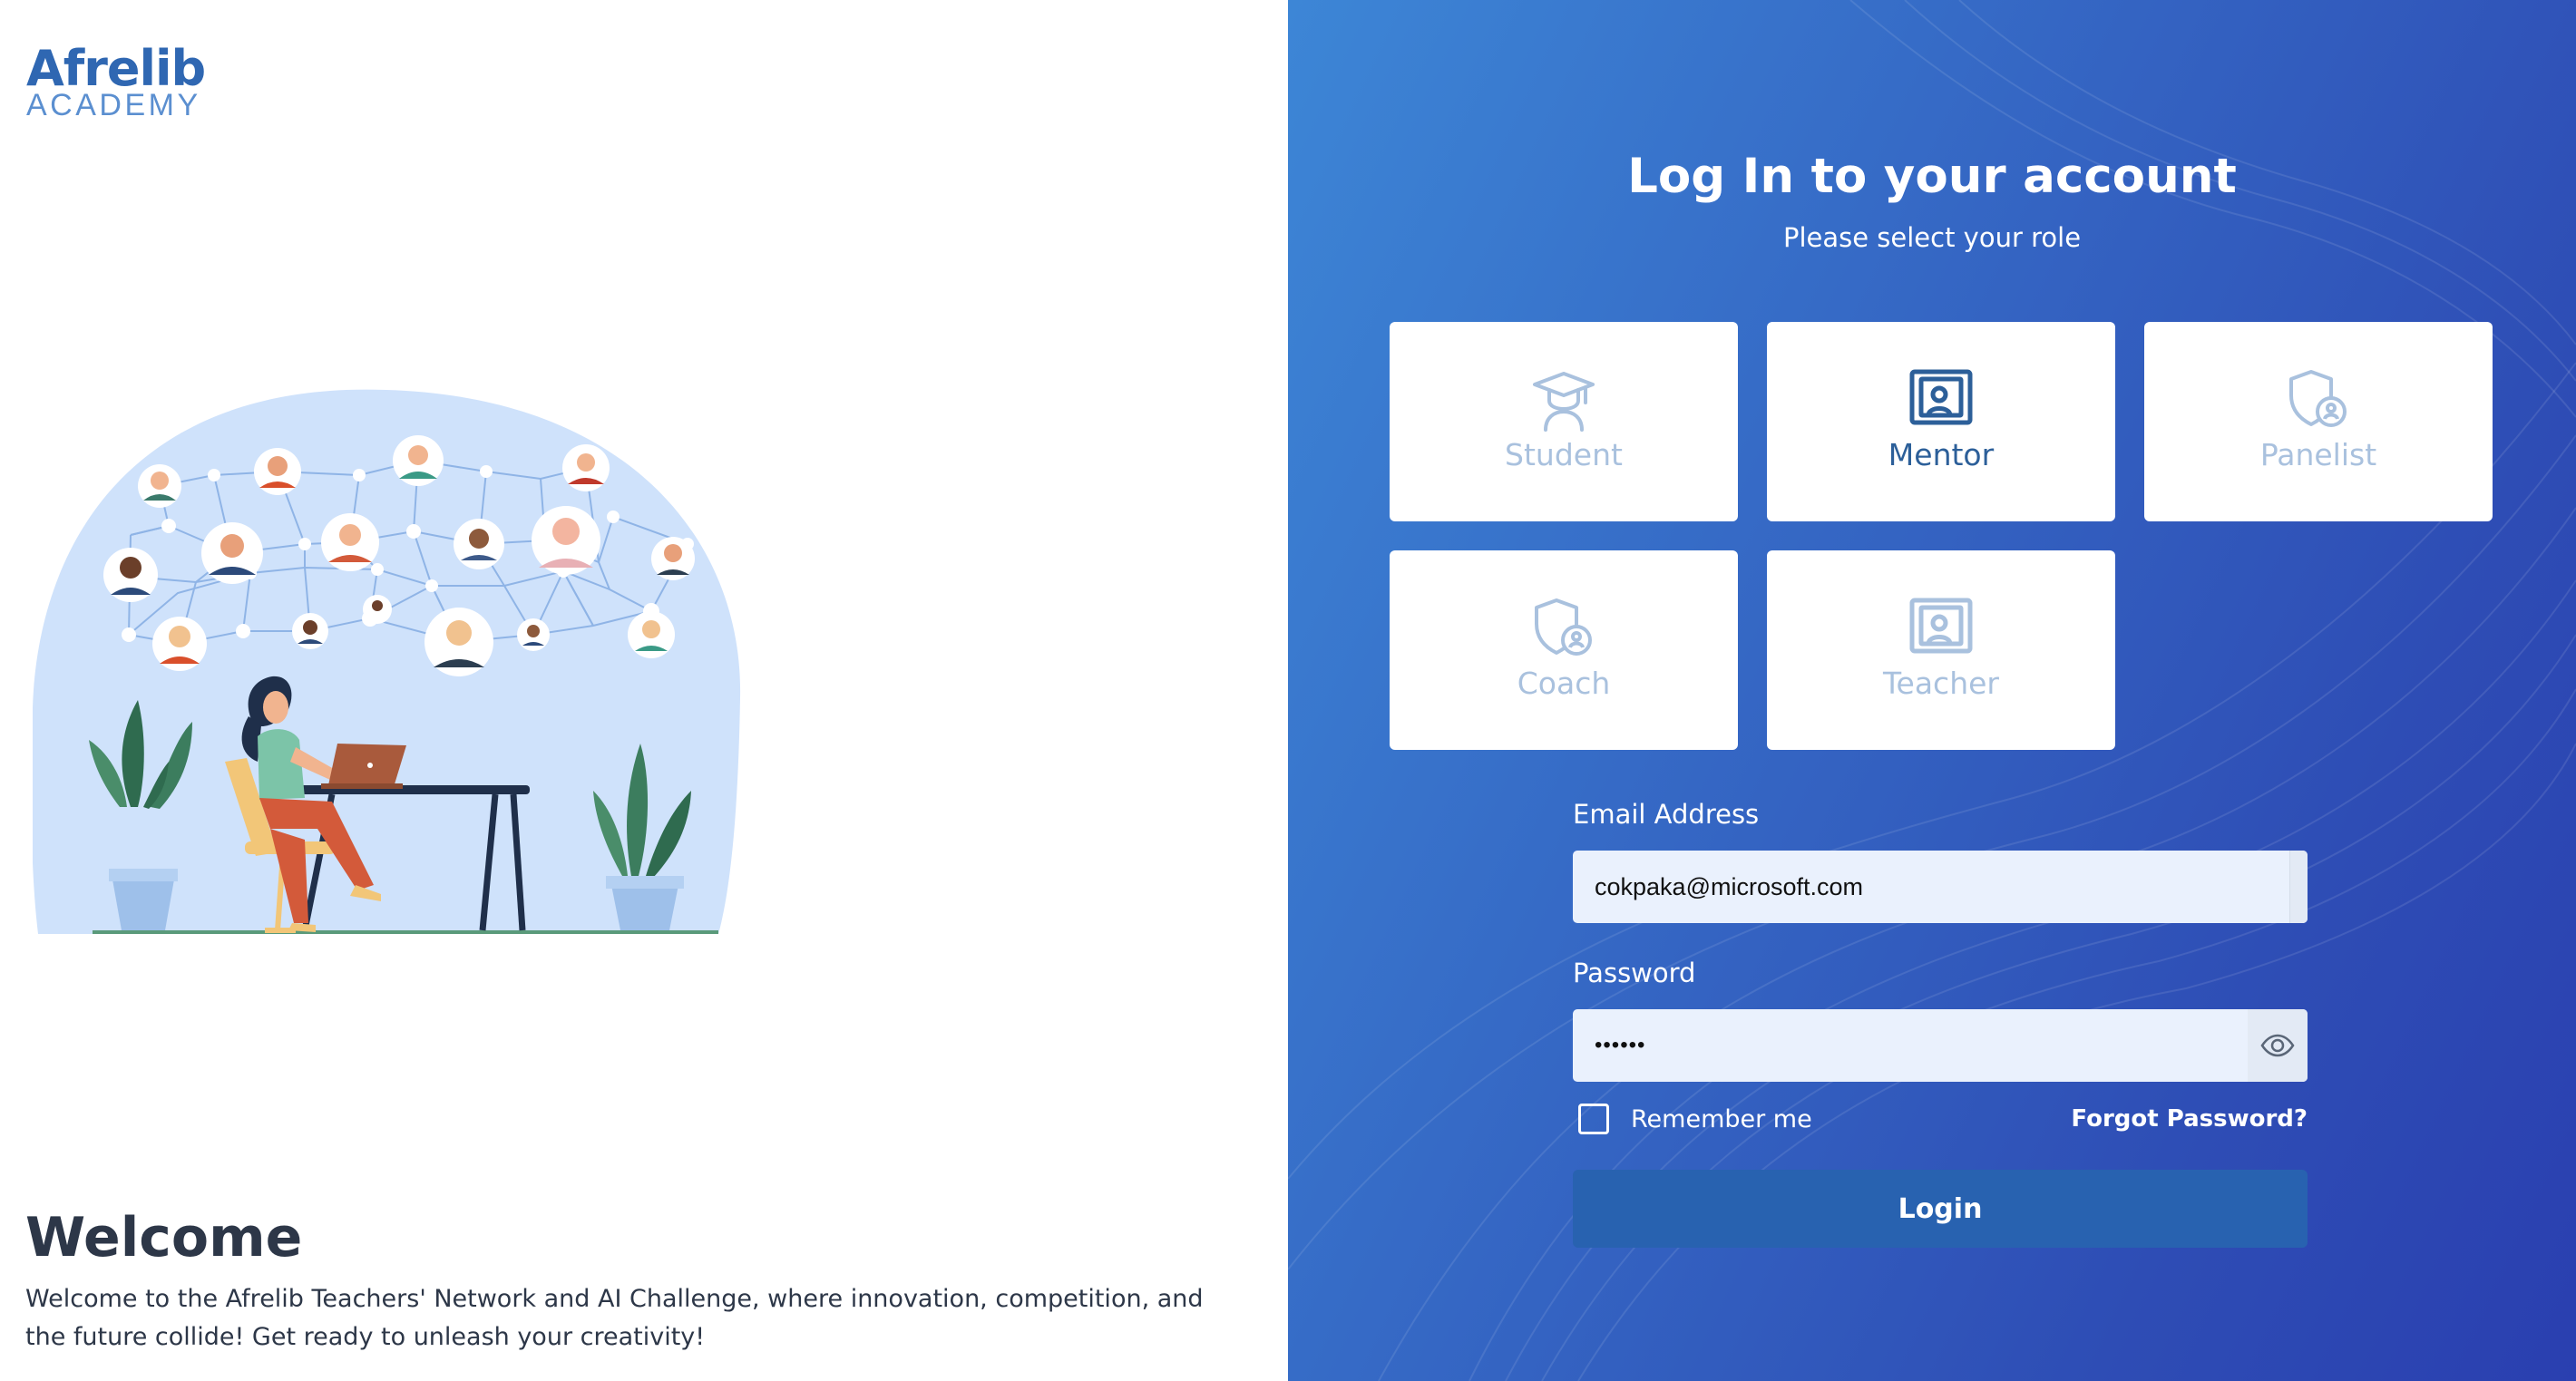 This screenshot has width=2576, height=1381. I want to click on role-label-mentor: Mentor, so click(1941, 454).